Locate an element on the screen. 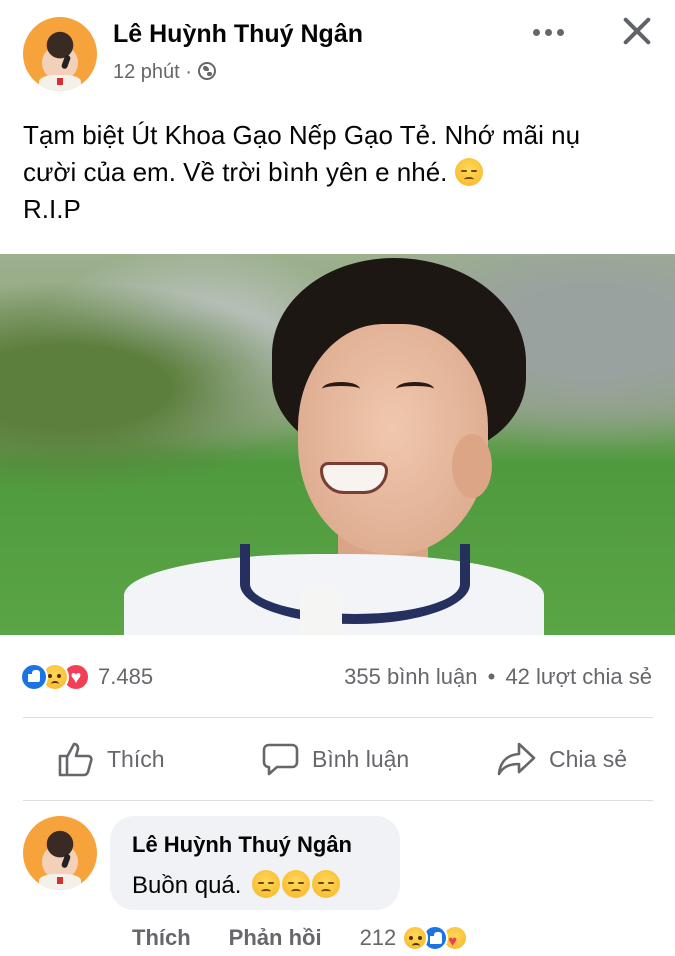 The height and width of the screenshot is (956, 675). globe-icon is located at coordinates (206, 71).